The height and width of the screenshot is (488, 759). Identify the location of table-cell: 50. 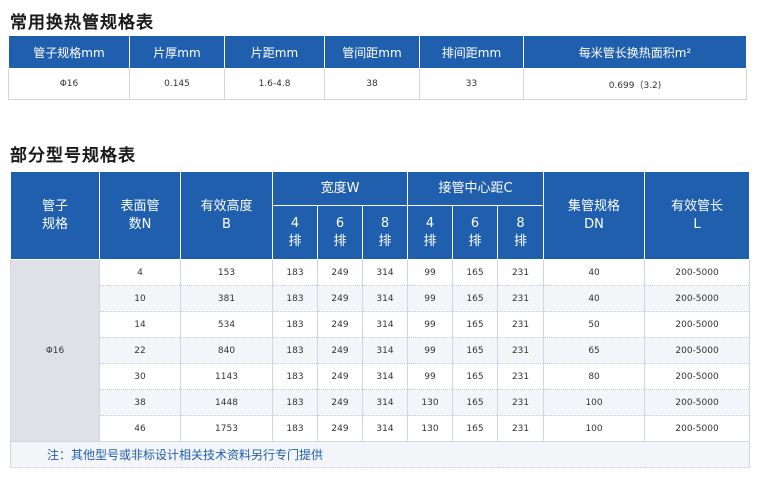
(594, 324).